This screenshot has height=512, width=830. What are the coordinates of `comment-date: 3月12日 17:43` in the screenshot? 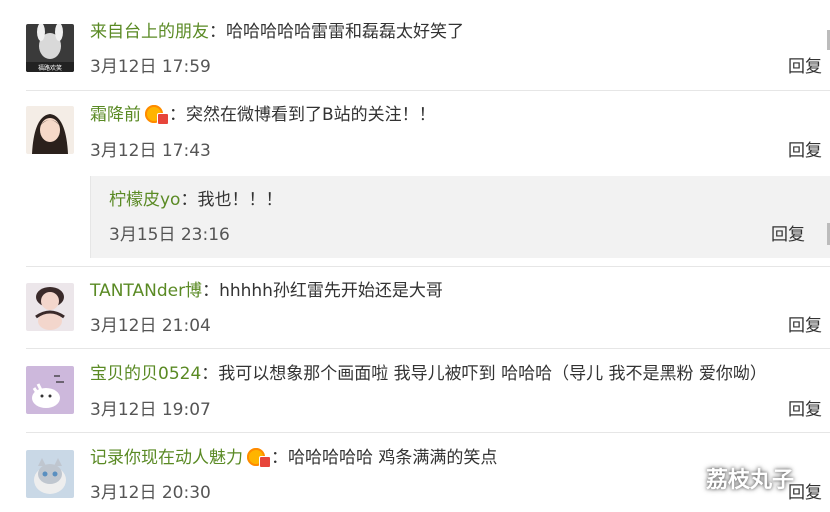 It's located at (150, 151).